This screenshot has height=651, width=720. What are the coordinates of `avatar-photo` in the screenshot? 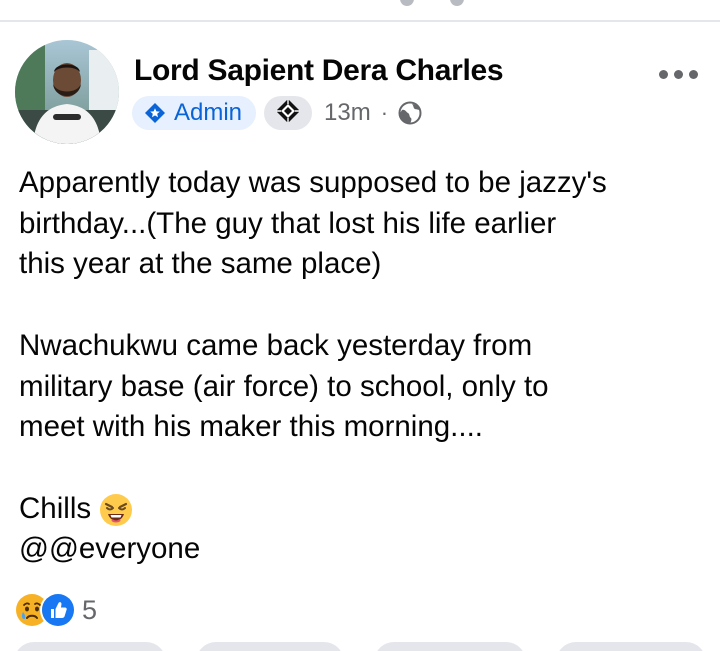 It's located at (67, 92).